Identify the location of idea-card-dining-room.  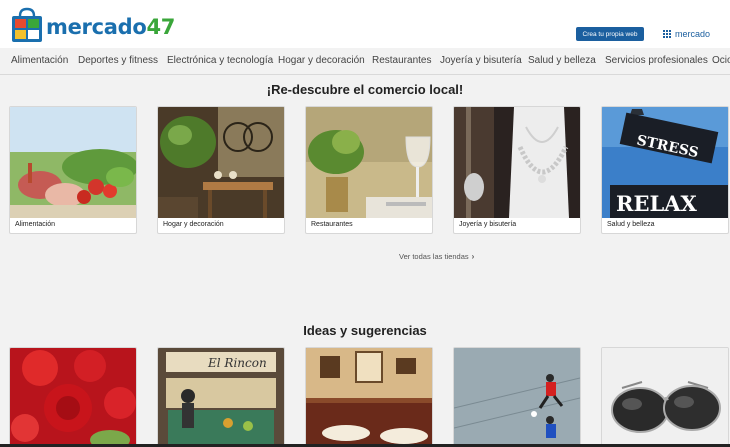
(369, 397).